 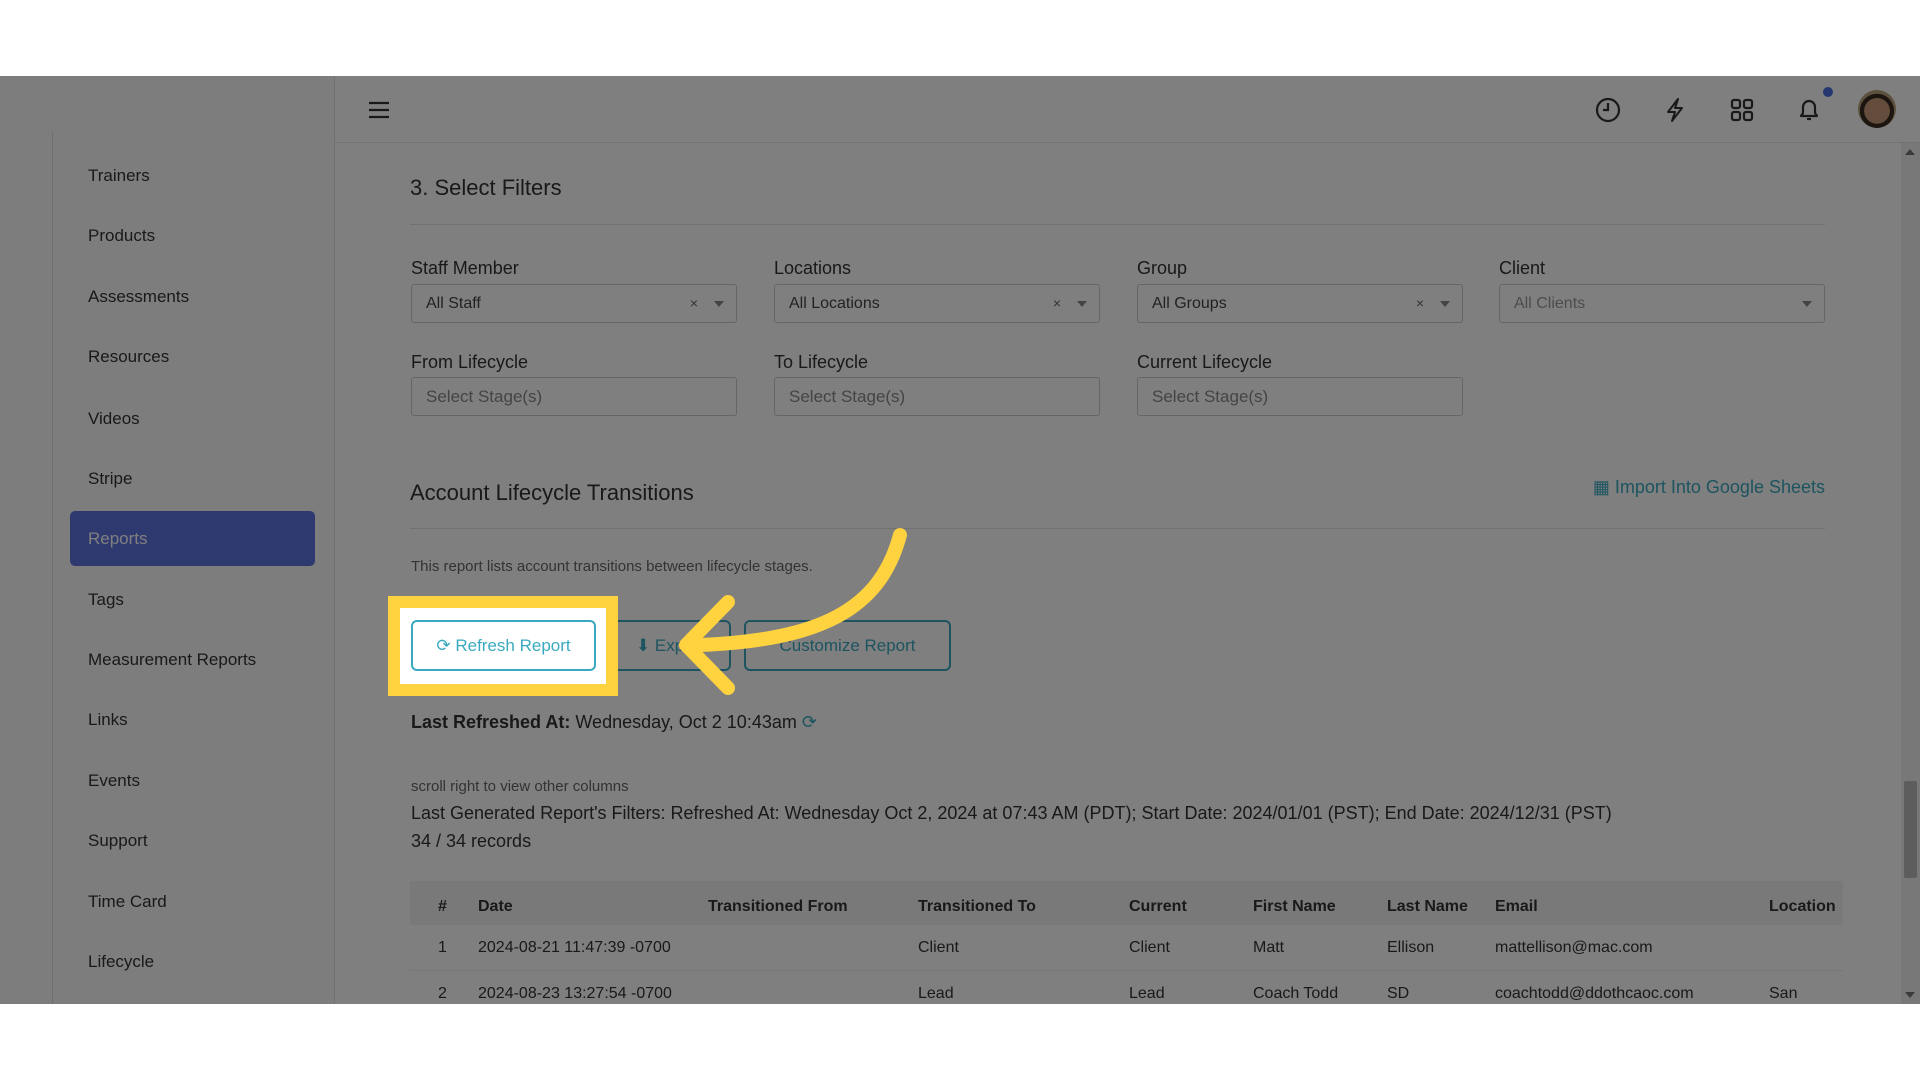 I want to click on pointer-arrow, so click(x=793, y=611).